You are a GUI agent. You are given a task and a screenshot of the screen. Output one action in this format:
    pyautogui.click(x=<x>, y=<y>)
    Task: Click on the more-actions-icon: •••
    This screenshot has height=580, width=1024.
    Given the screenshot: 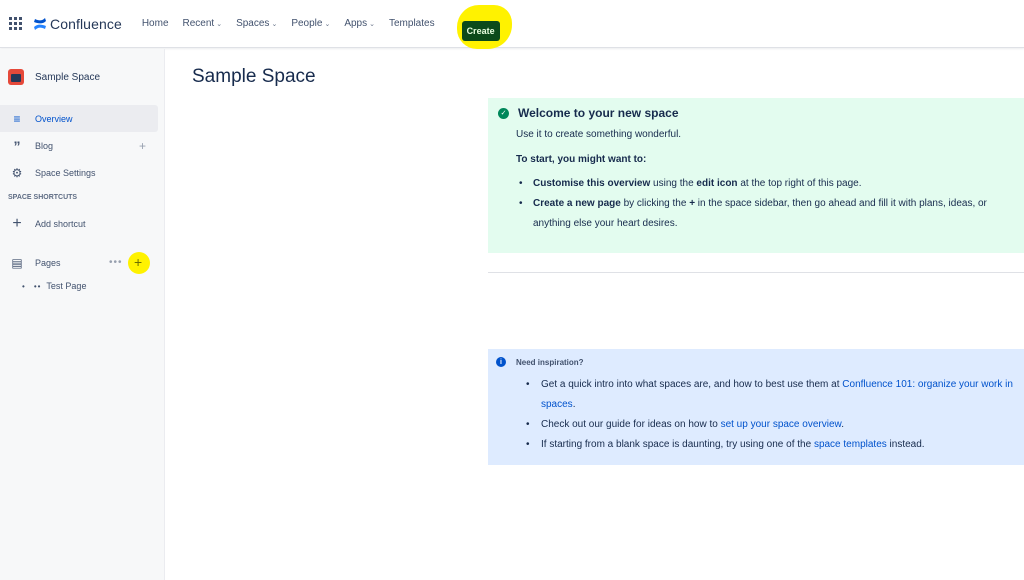 What is the action you would take?
    pyautogui.click(x=116, y=262)
    